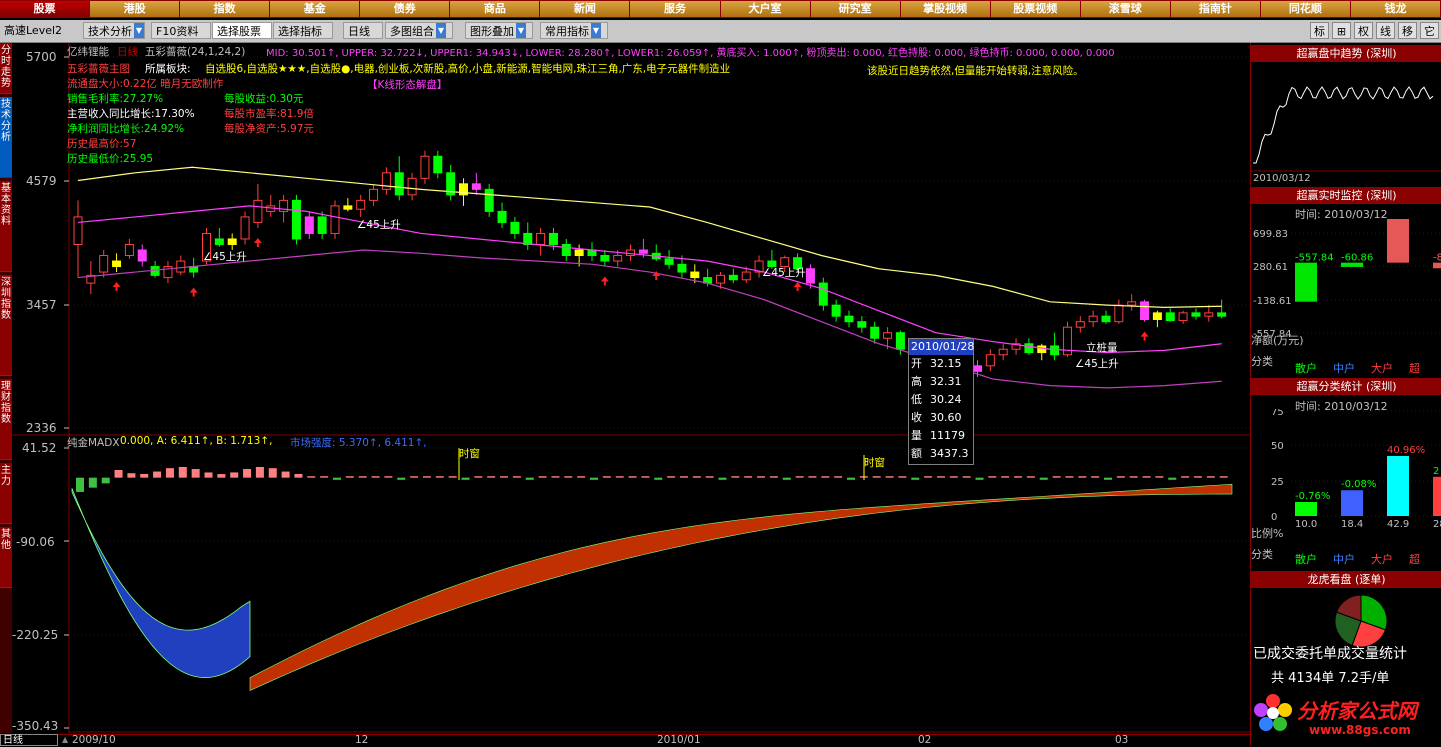  I want to click on select-stock-button: 选择股票, so click(242, 30).